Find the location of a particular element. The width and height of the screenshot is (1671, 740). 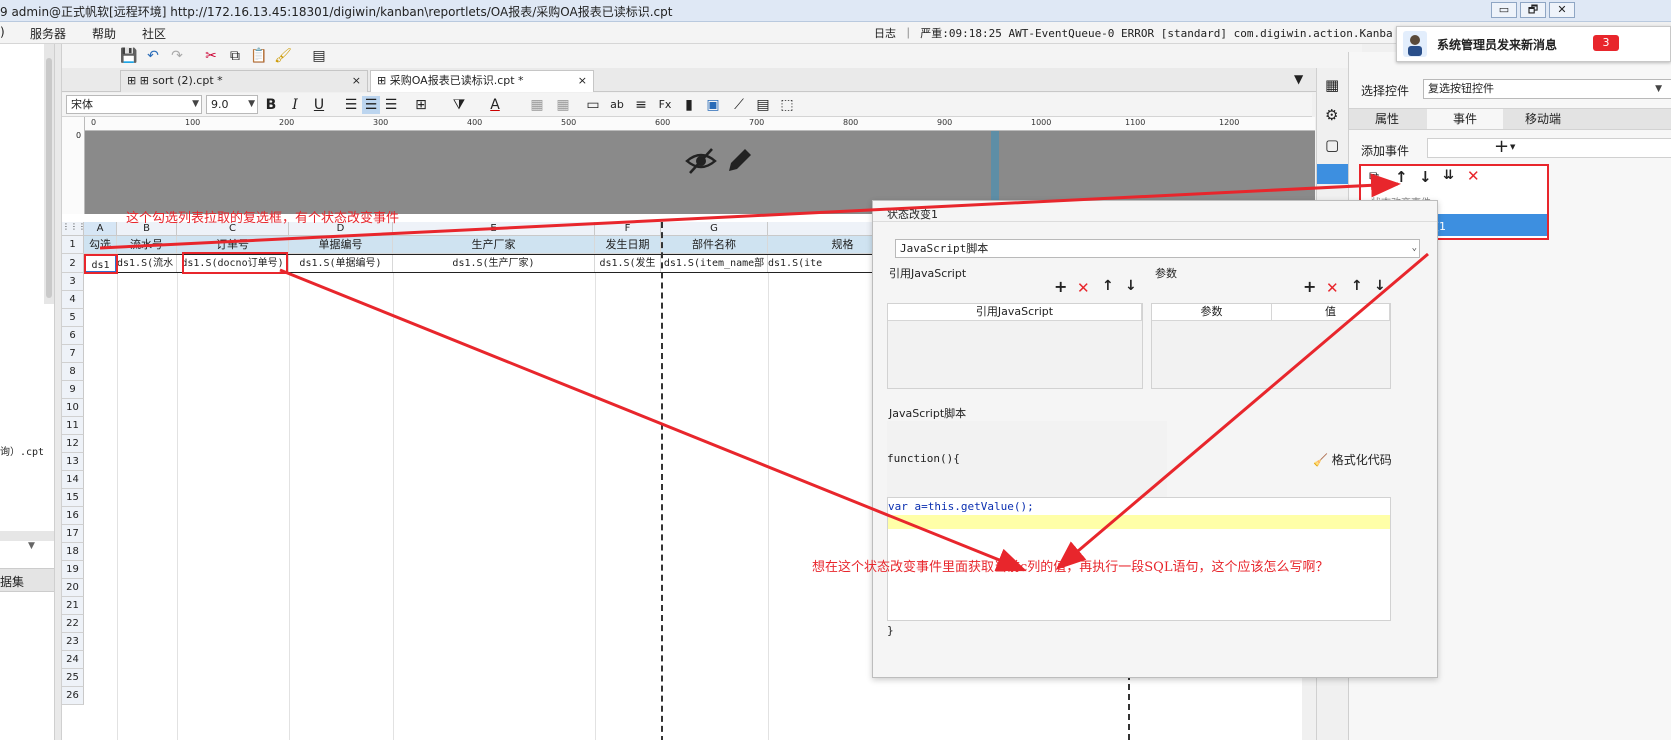

split-cells-icon: ▦ is located at coordinates (563, 105).